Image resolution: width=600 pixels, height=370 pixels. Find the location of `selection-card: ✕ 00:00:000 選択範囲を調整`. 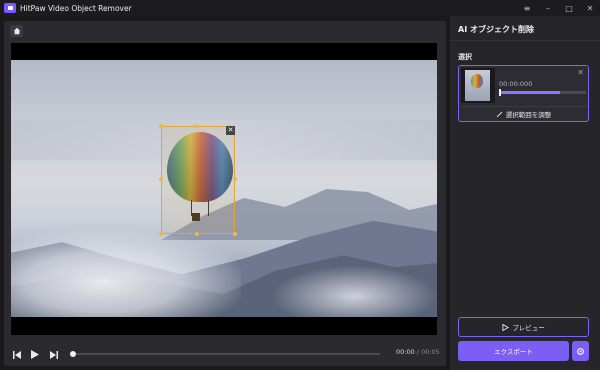

selection-card: ✕ 00:00:000 選択範囲を調整 is located at coordinates (523, 93).